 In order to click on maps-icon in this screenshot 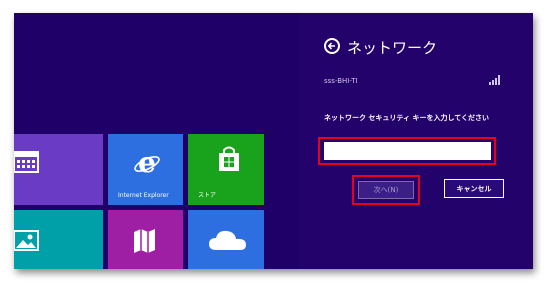, I will do `click(144, 241)`.